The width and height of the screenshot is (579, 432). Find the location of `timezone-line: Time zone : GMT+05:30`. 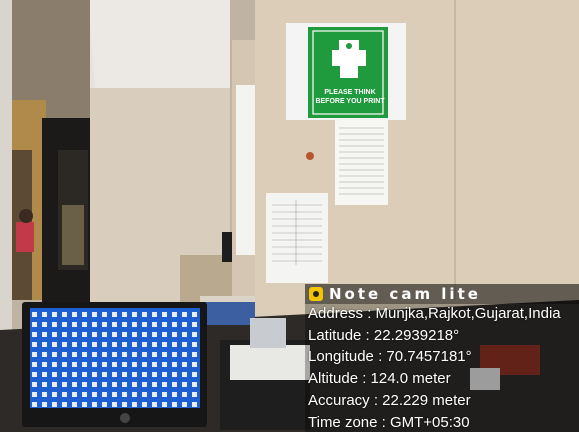

timezone-line: Time zone : GMT+05:30 is located at coordinates (389, 422).